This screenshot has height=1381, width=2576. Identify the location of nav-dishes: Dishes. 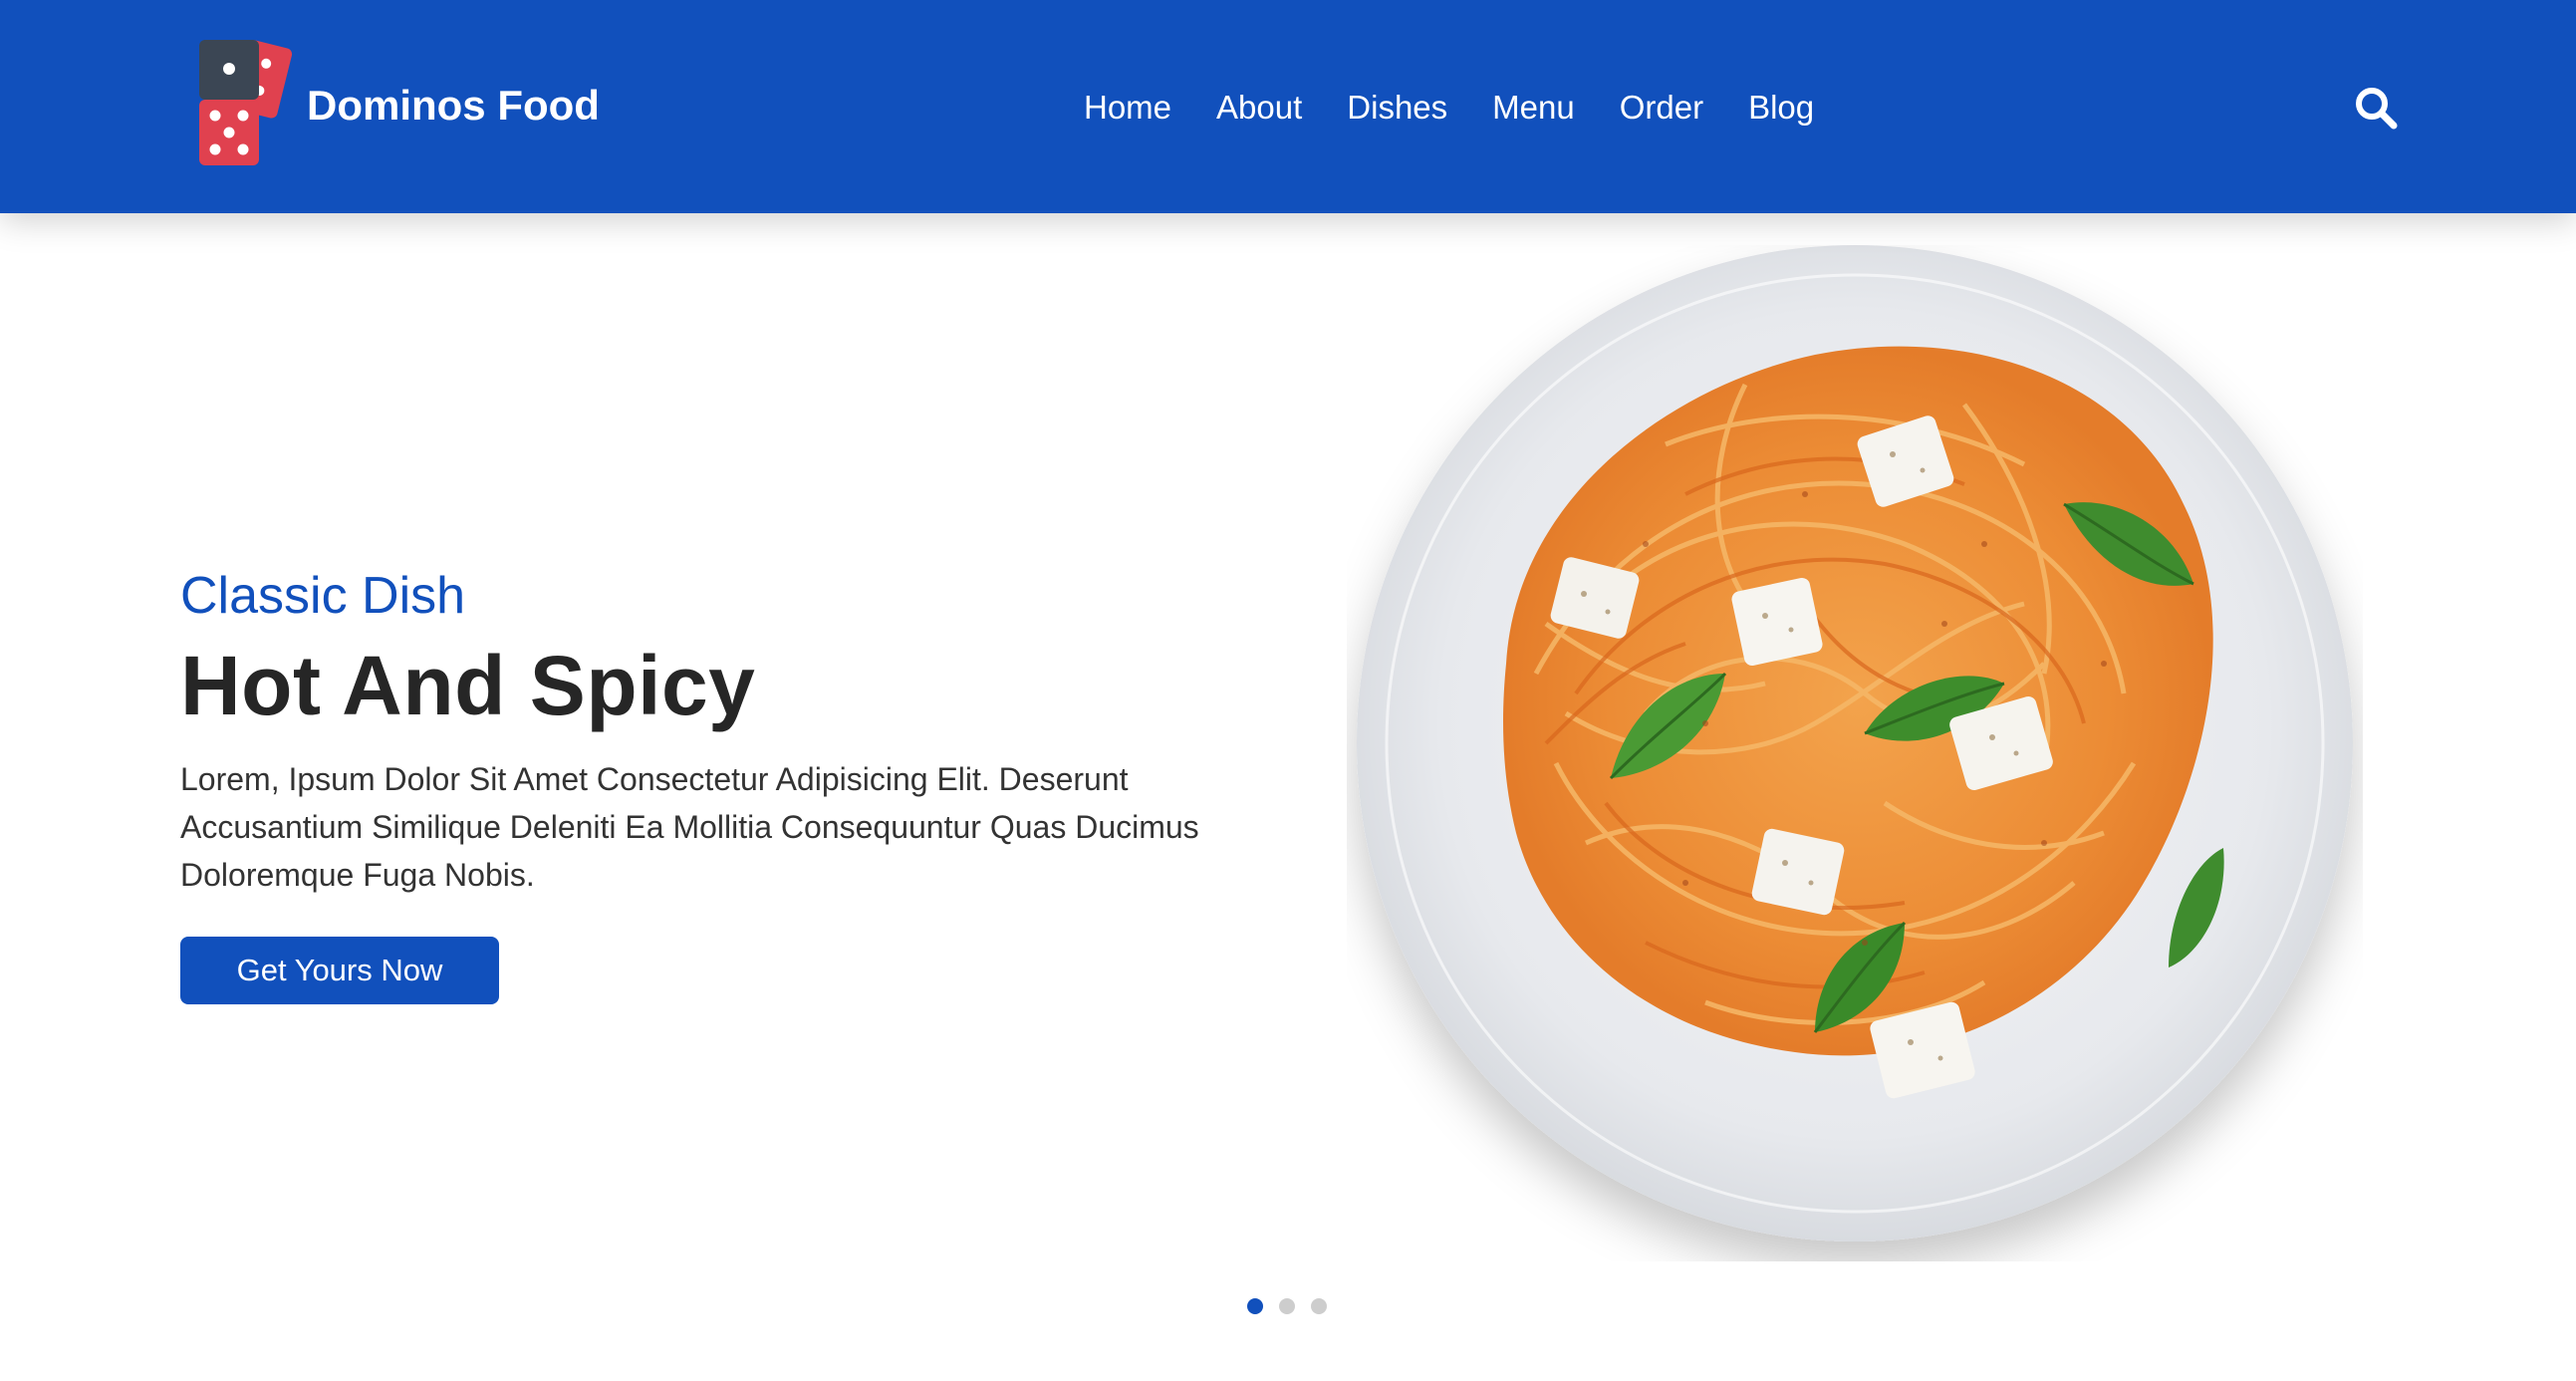
(1397, 108).